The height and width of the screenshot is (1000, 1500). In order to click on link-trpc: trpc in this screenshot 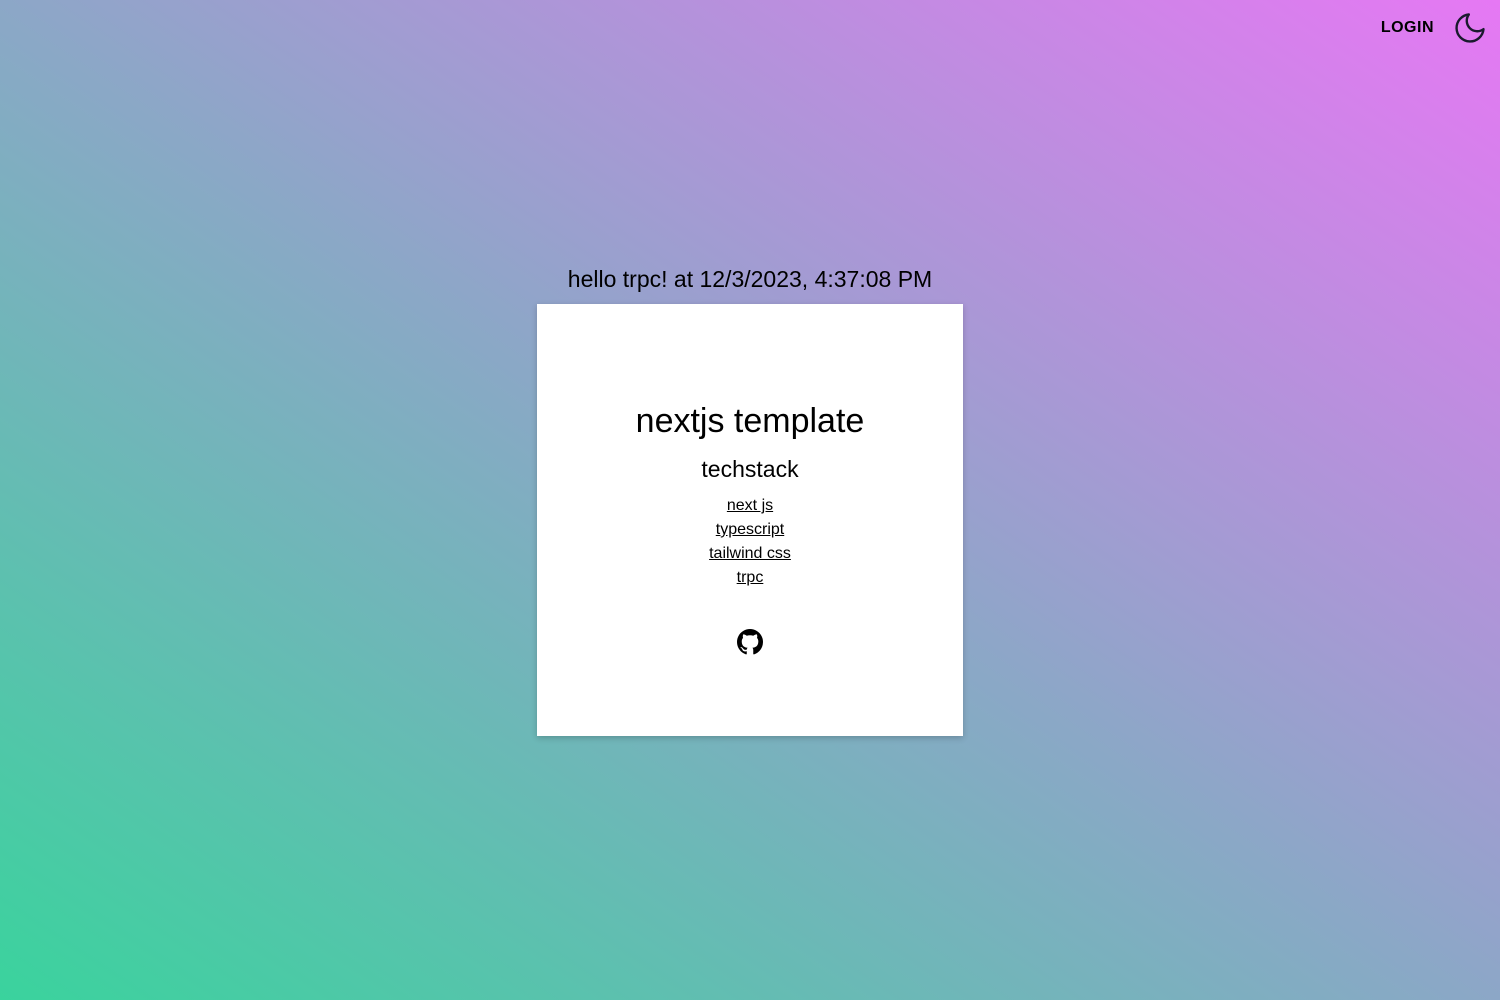, I will do `click(750, 577)`.